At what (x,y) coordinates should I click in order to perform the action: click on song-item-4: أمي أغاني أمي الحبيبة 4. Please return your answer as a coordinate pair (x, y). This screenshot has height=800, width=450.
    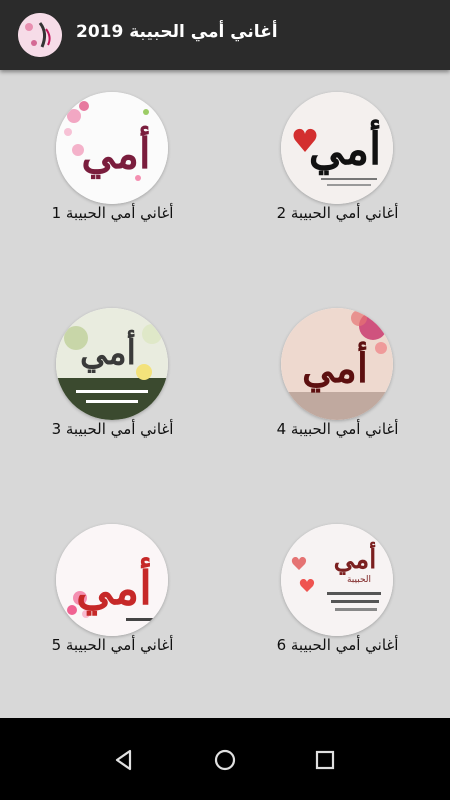
    Looking at the image, I should click on (337, 394).